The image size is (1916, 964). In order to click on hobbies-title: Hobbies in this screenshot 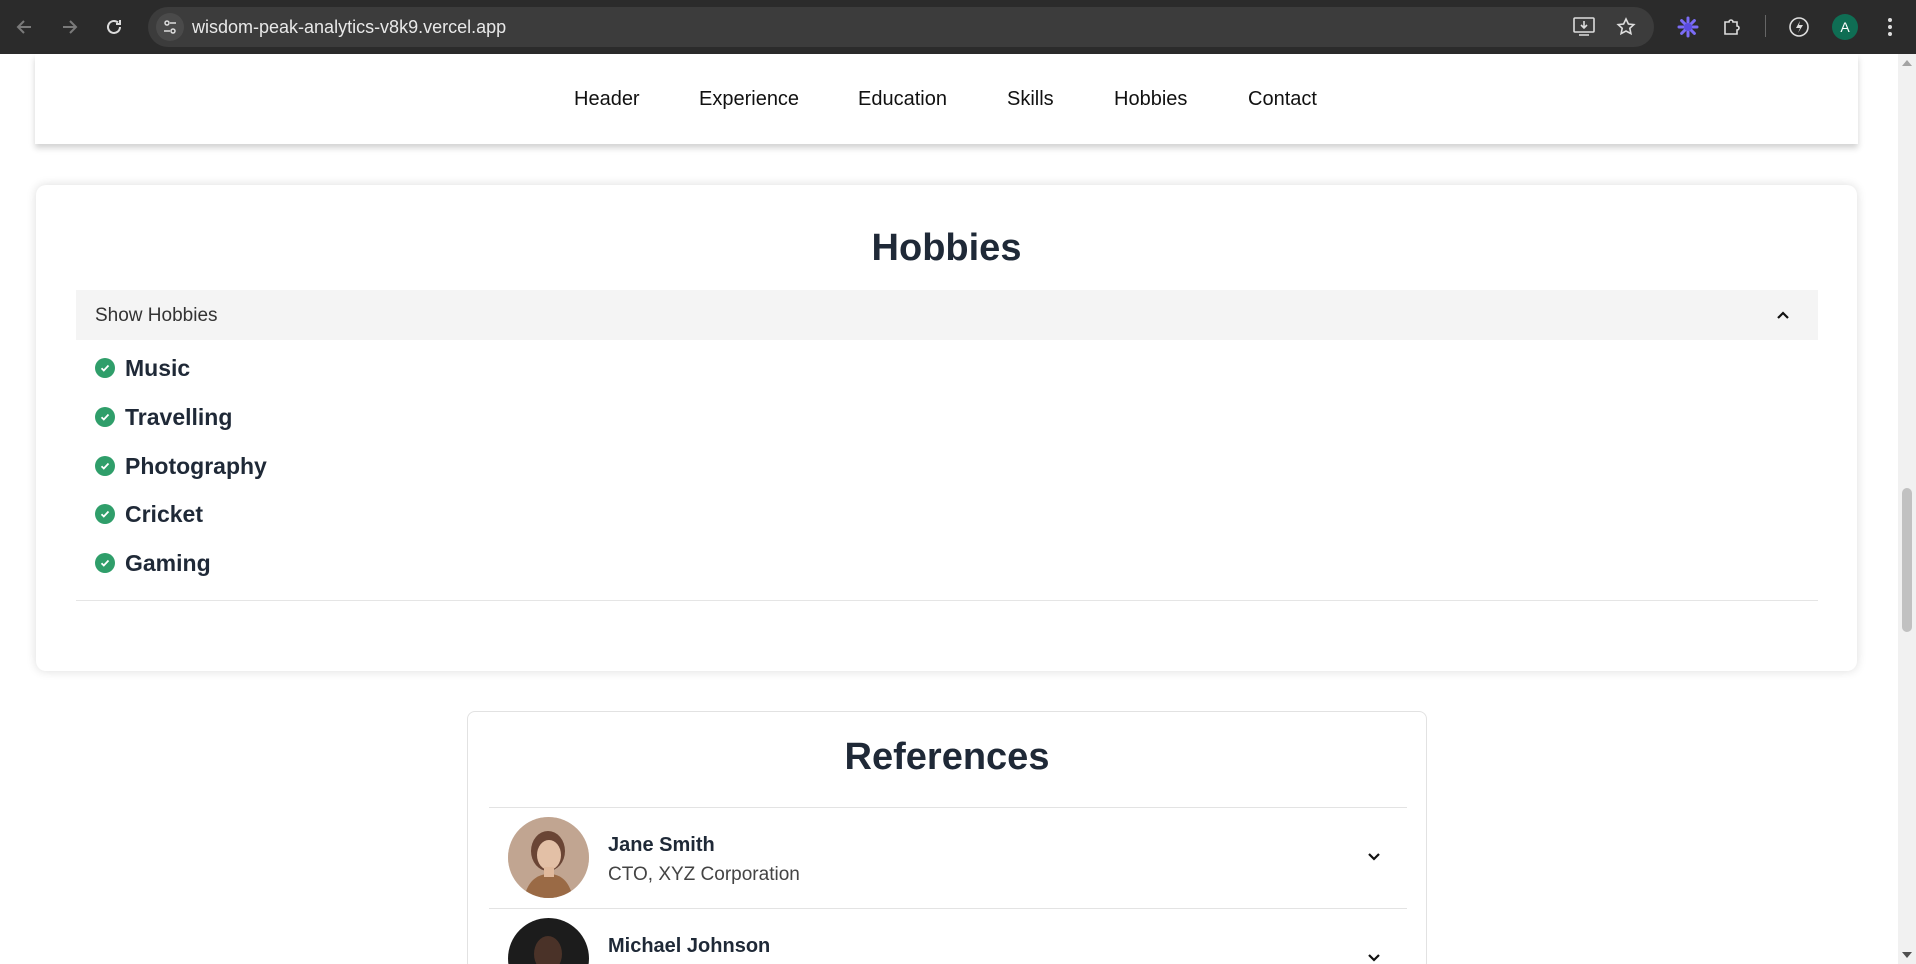, I will do `click(946, 248)`.